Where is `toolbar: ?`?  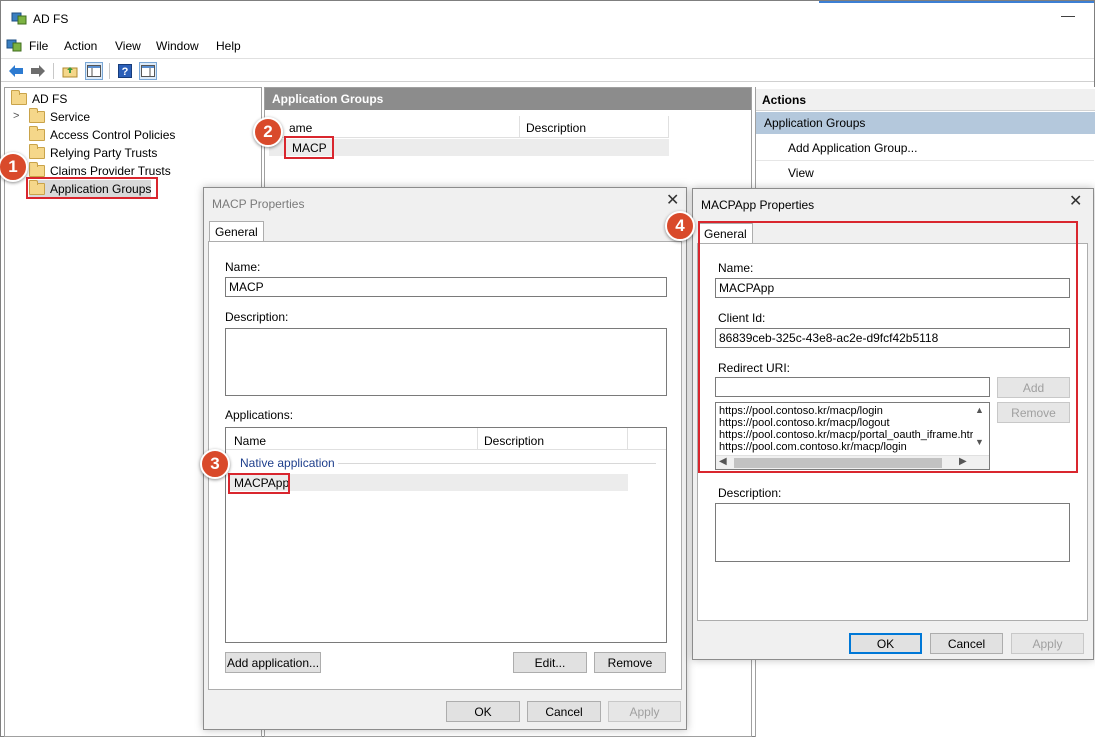 toolbar: ? is located at coordinates (547, 70).